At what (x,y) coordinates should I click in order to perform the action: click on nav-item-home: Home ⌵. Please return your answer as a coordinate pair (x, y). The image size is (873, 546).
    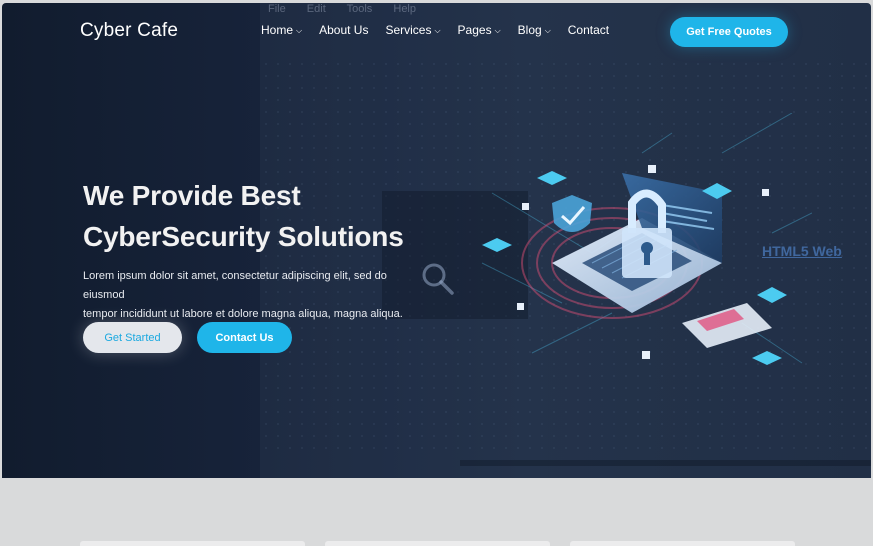
    Looking at the image, I should click on (281, 30).